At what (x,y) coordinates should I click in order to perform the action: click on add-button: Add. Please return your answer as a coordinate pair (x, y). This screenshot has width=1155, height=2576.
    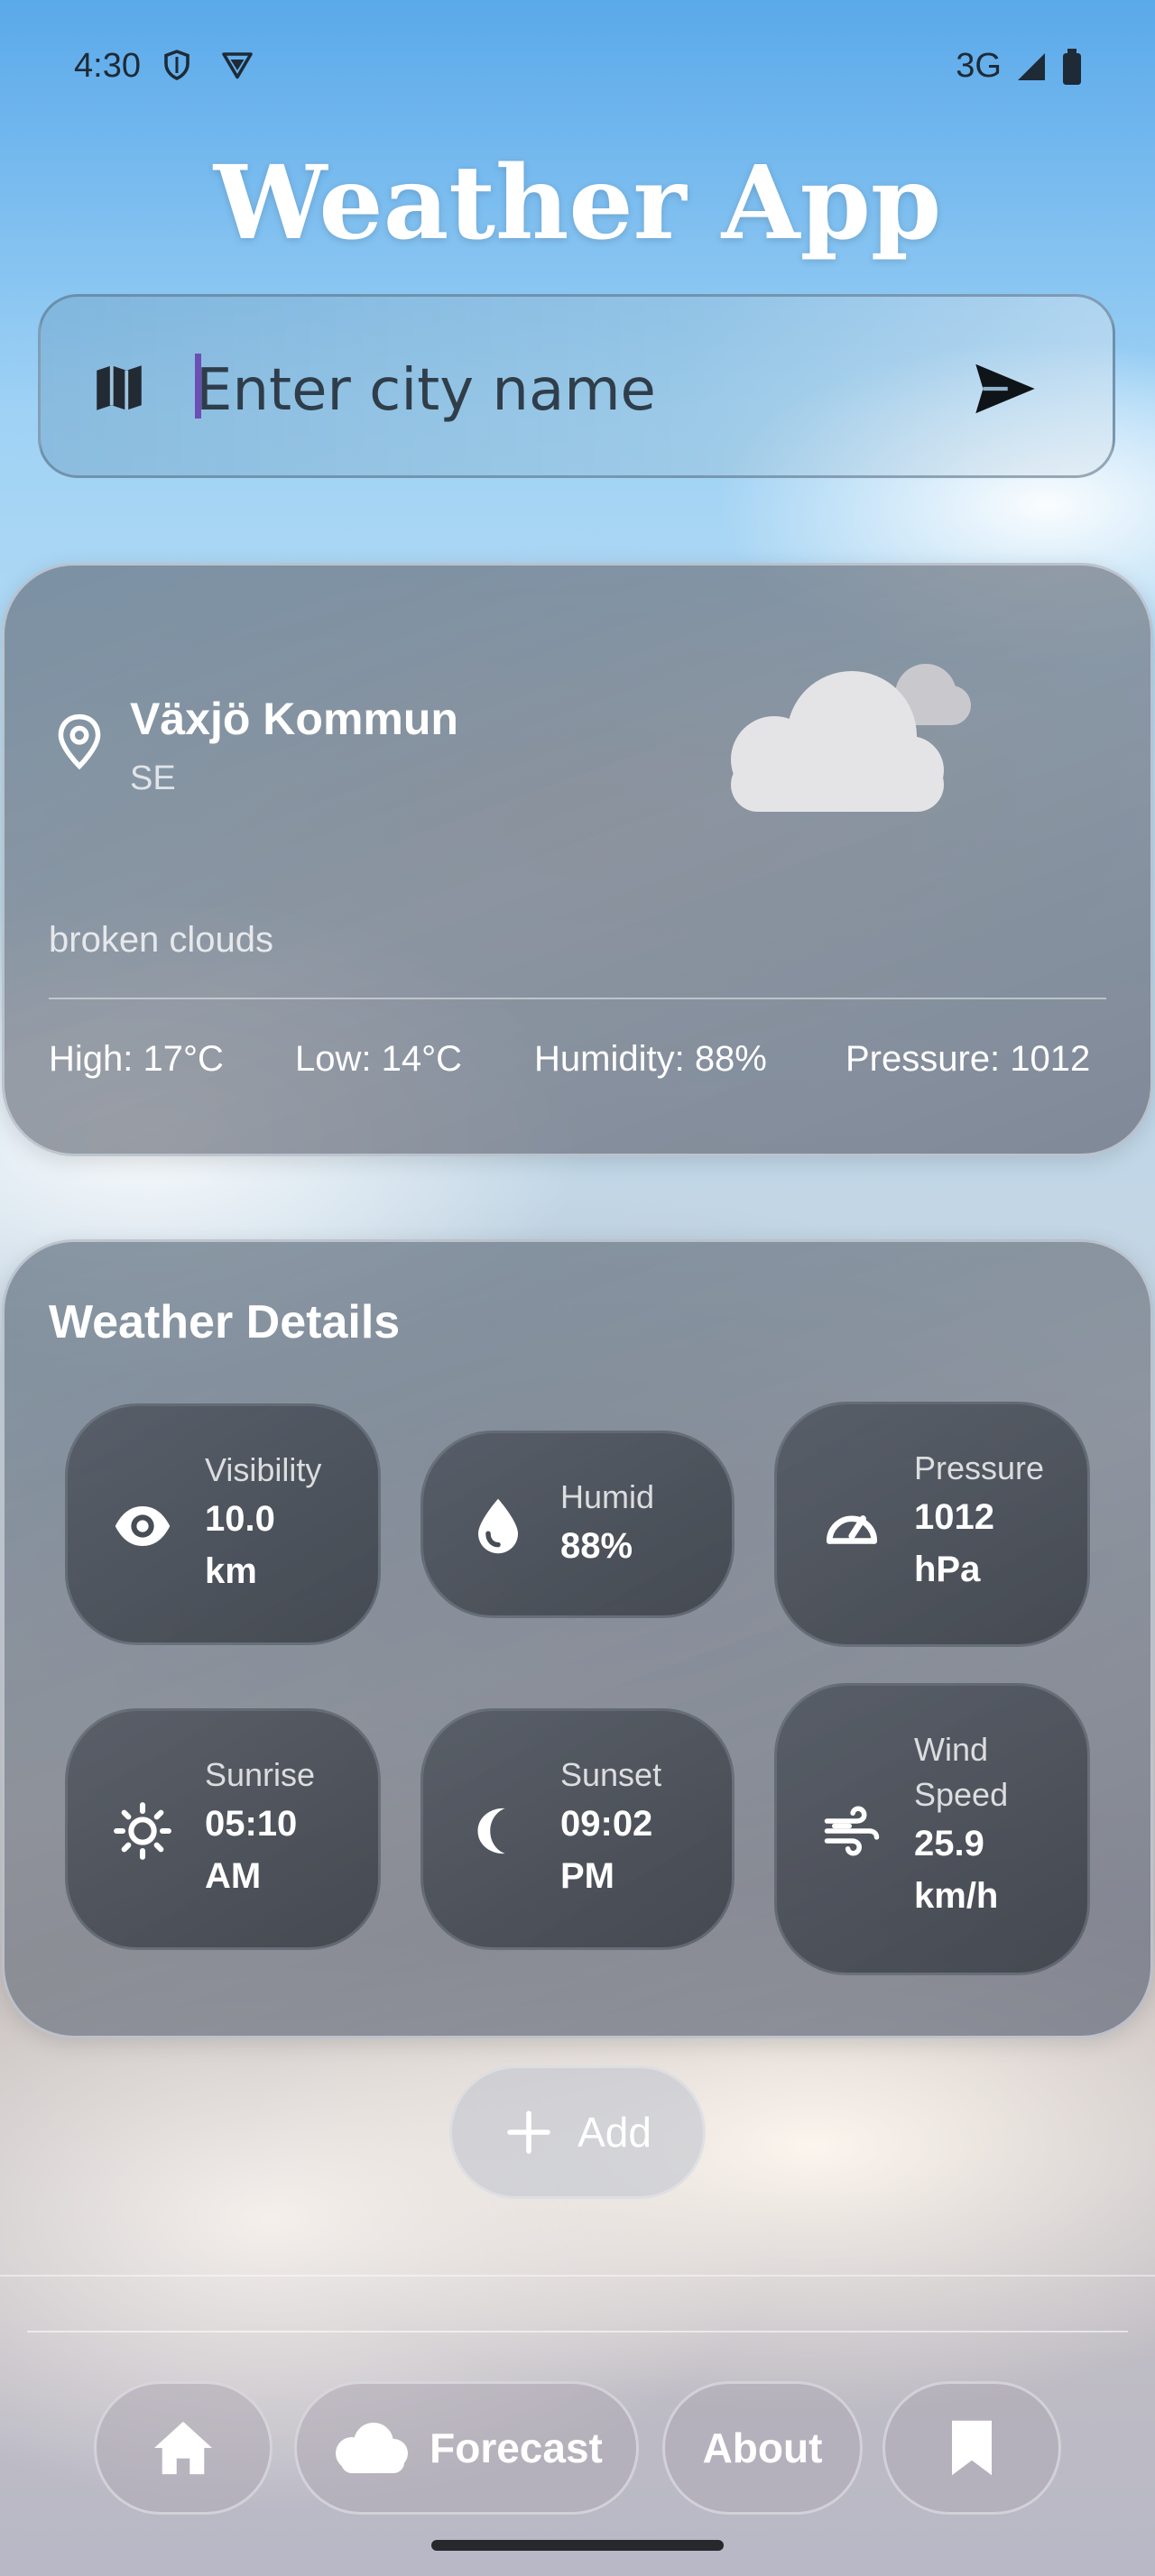
    Looking at the image, I should click on (577, 2132).